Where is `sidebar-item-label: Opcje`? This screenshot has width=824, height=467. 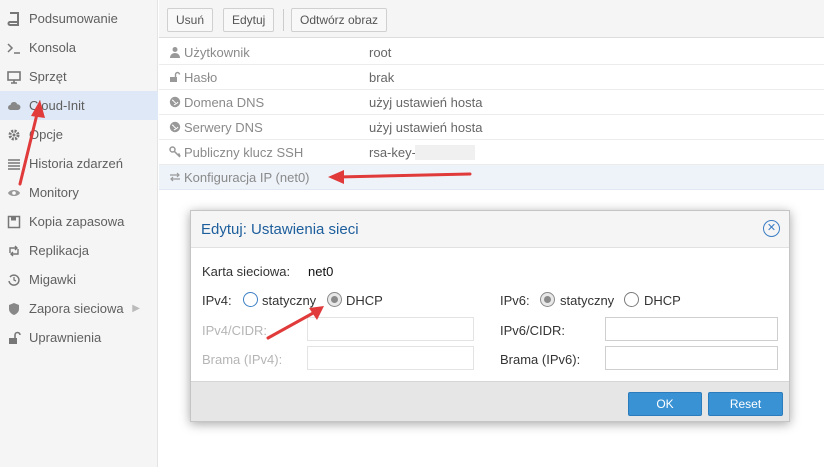
sidebar-item-label: Opcje is located at coordinates (46, 134).